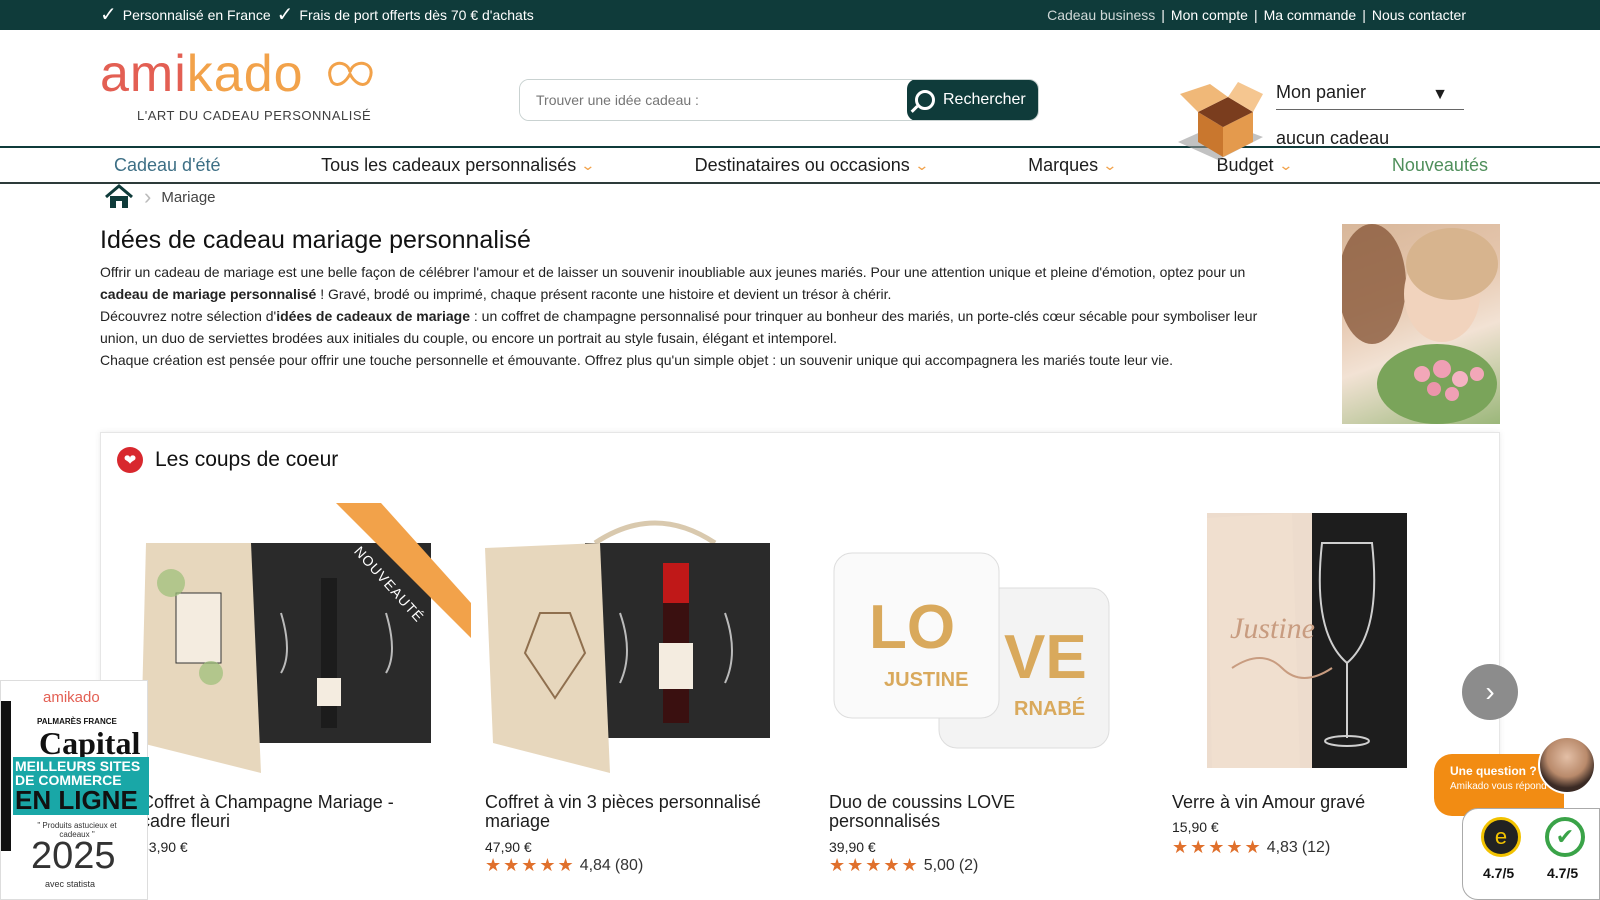 The width and height of the screenshot is (1600, 900). What do you see at coordinates (1063, 164) in the screenshot?
I see `nav-brands-label: Marques` at bounding box center [1063, 164].